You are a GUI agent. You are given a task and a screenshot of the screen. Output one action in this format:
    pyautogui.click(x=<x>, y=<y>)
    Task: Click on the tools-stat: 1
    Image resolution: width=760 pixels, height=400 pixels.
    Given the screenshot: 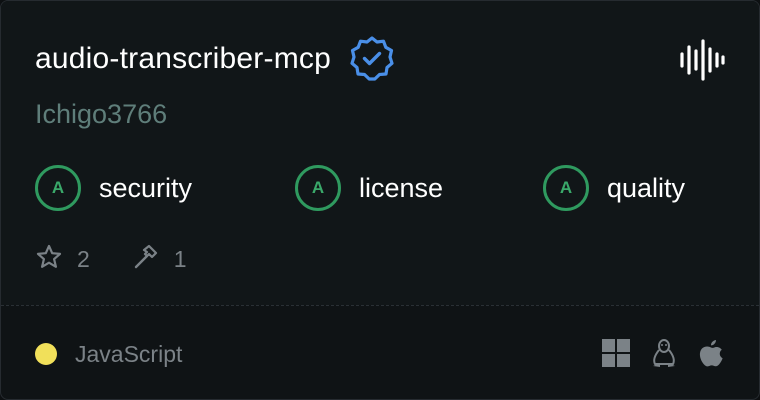 What is the action you would take?
    pyautogui.click(x=159, y=259)
    